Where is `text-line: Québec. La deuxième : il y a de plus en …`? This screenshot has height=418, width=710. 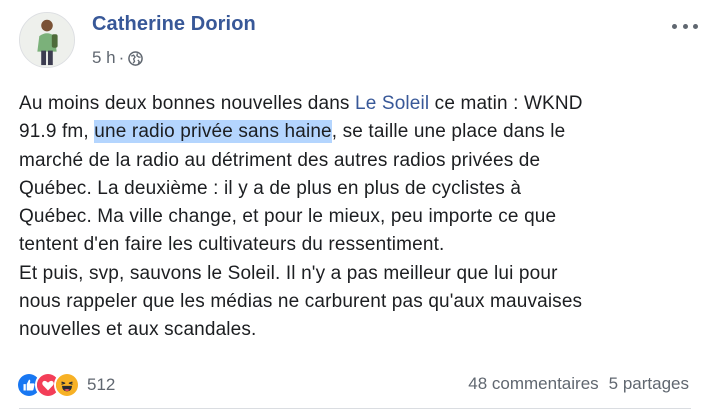
text-line: Québec. La deuxième : il y a de plus en … is located at coordinates (270, 188).